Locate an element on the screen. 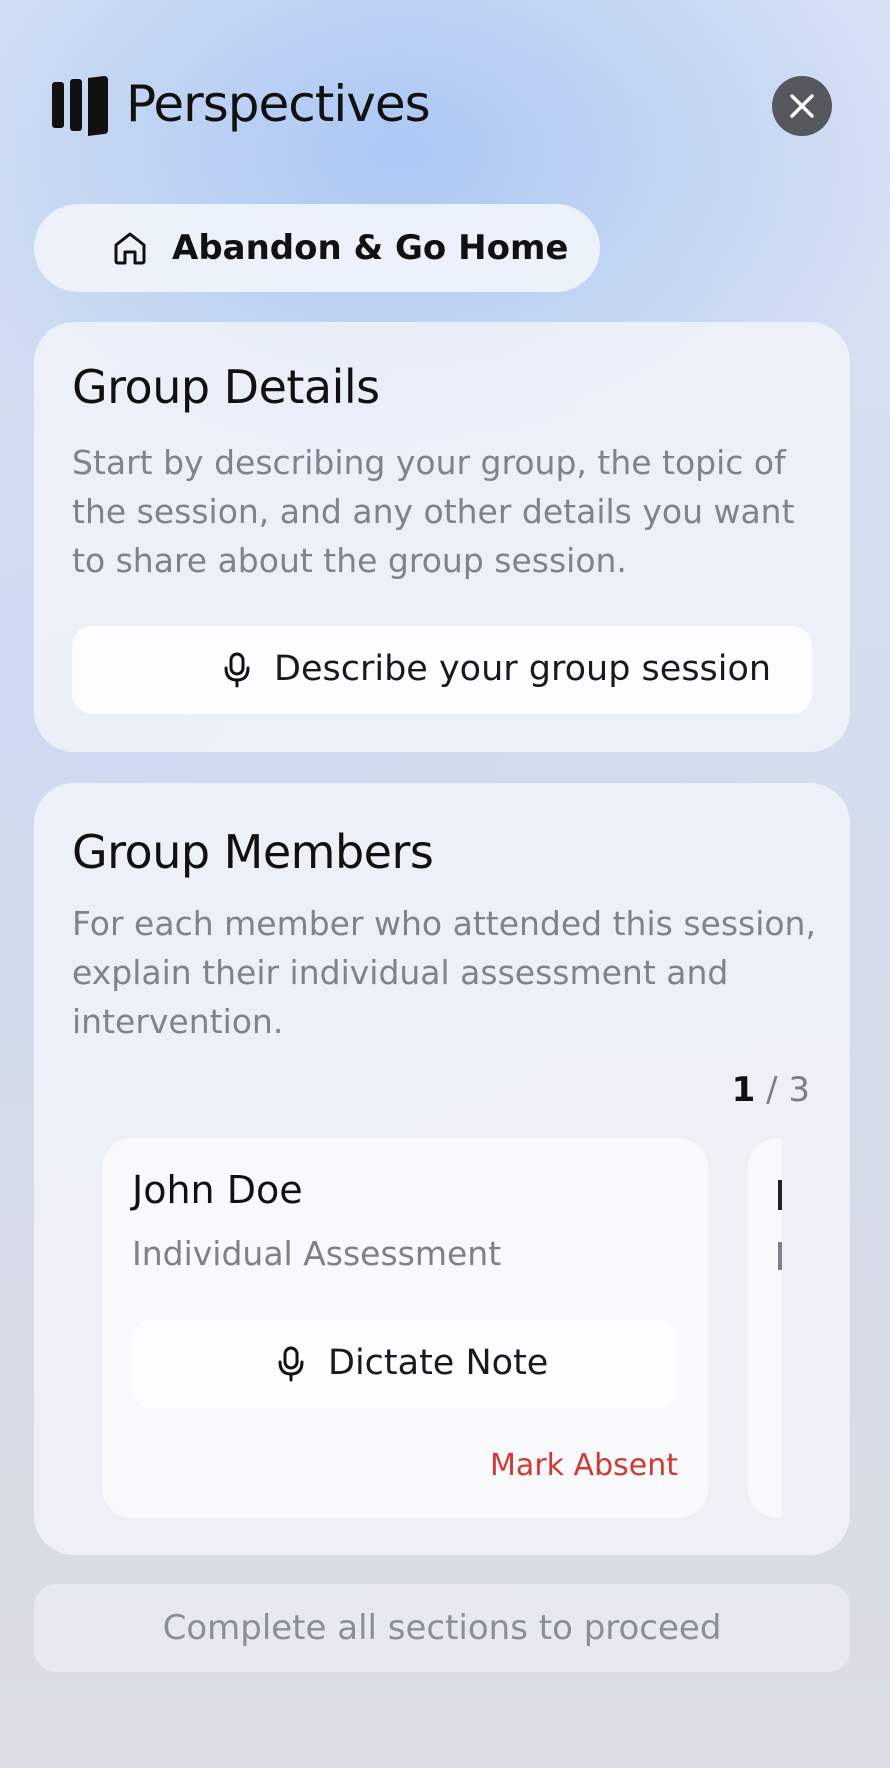 The height and width of the screenshot is (1768, 890). mark-absent-link: Mark Absent is located at coordinates (584, 1465).